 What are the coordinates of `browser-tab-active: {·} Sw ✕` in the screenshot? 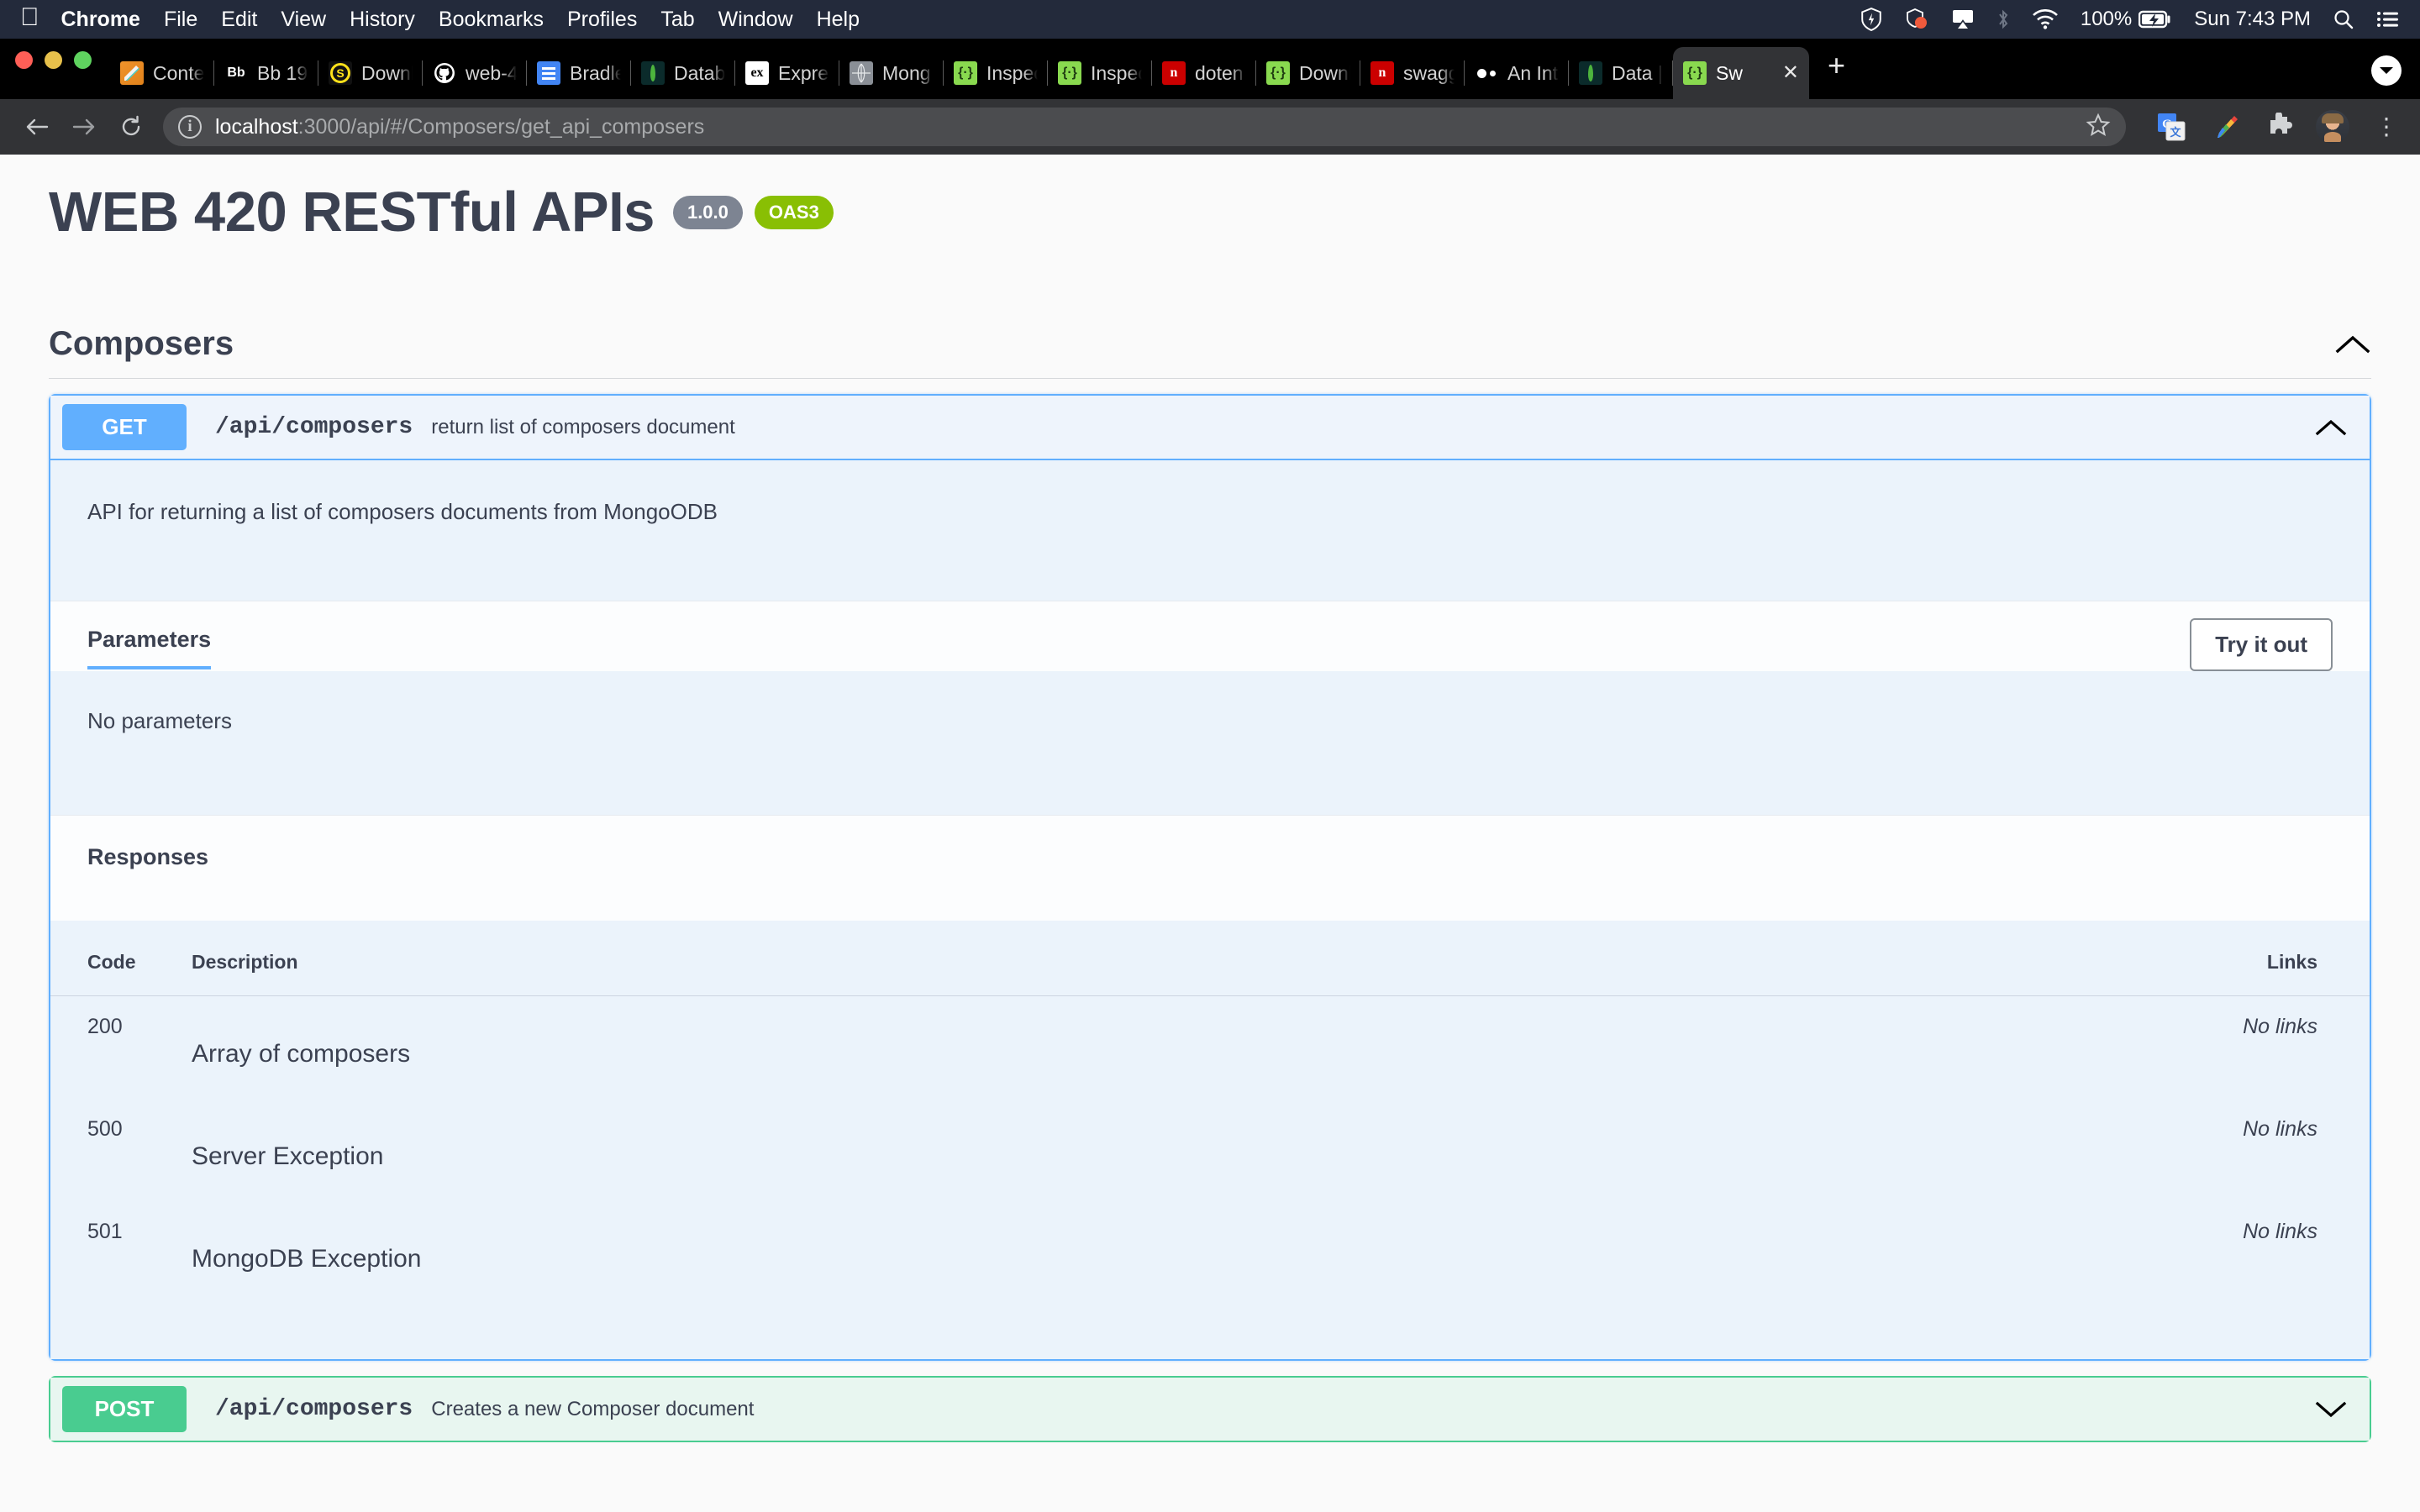 It's located at (1741, 73).